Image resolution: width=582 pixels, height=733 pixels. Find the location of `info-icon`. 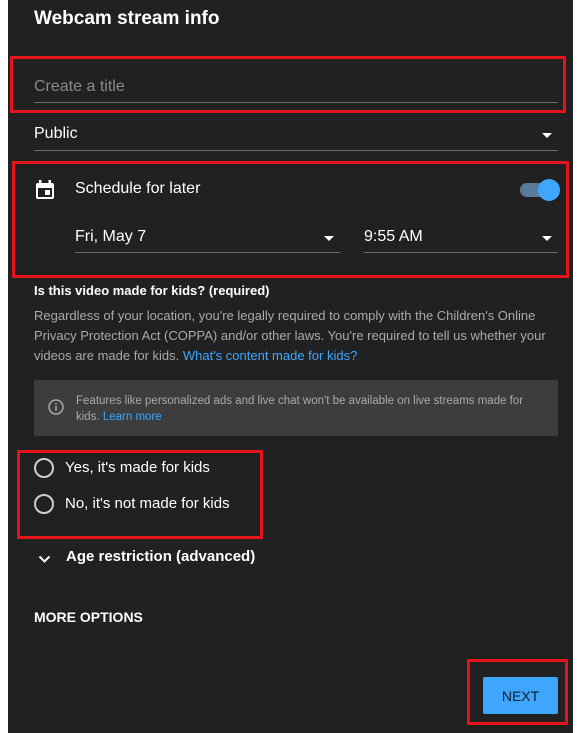

info-icon is located at coordinates (56, 409).